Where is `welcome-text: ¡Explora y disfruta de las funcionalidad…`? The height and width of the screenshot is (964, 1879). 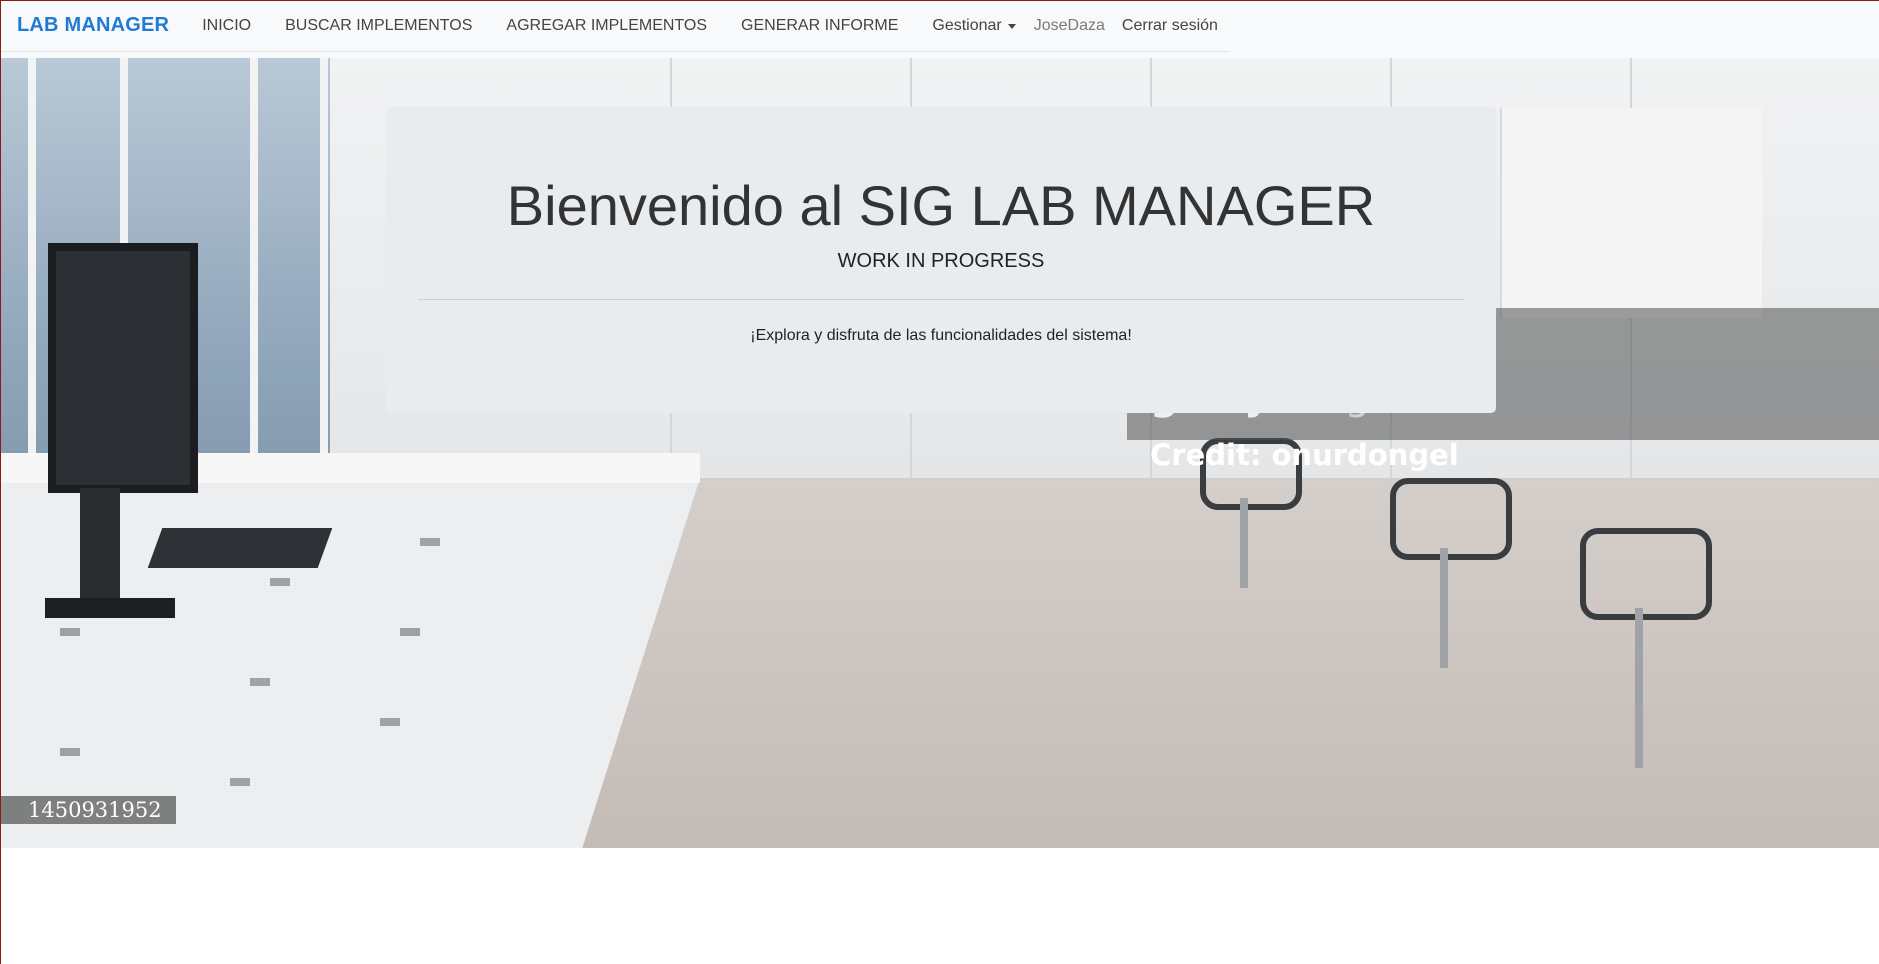 welcome-text: ¡Explora y disfruta de las funcionalidad… is located at coordinates (941, 335).